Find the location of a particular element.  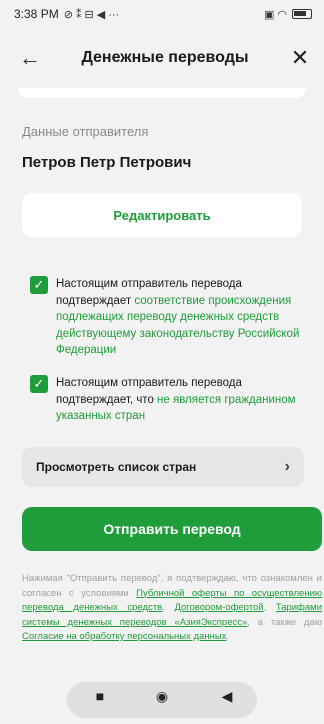

chevron-right-icon: › is located at coordinates (287, 466).